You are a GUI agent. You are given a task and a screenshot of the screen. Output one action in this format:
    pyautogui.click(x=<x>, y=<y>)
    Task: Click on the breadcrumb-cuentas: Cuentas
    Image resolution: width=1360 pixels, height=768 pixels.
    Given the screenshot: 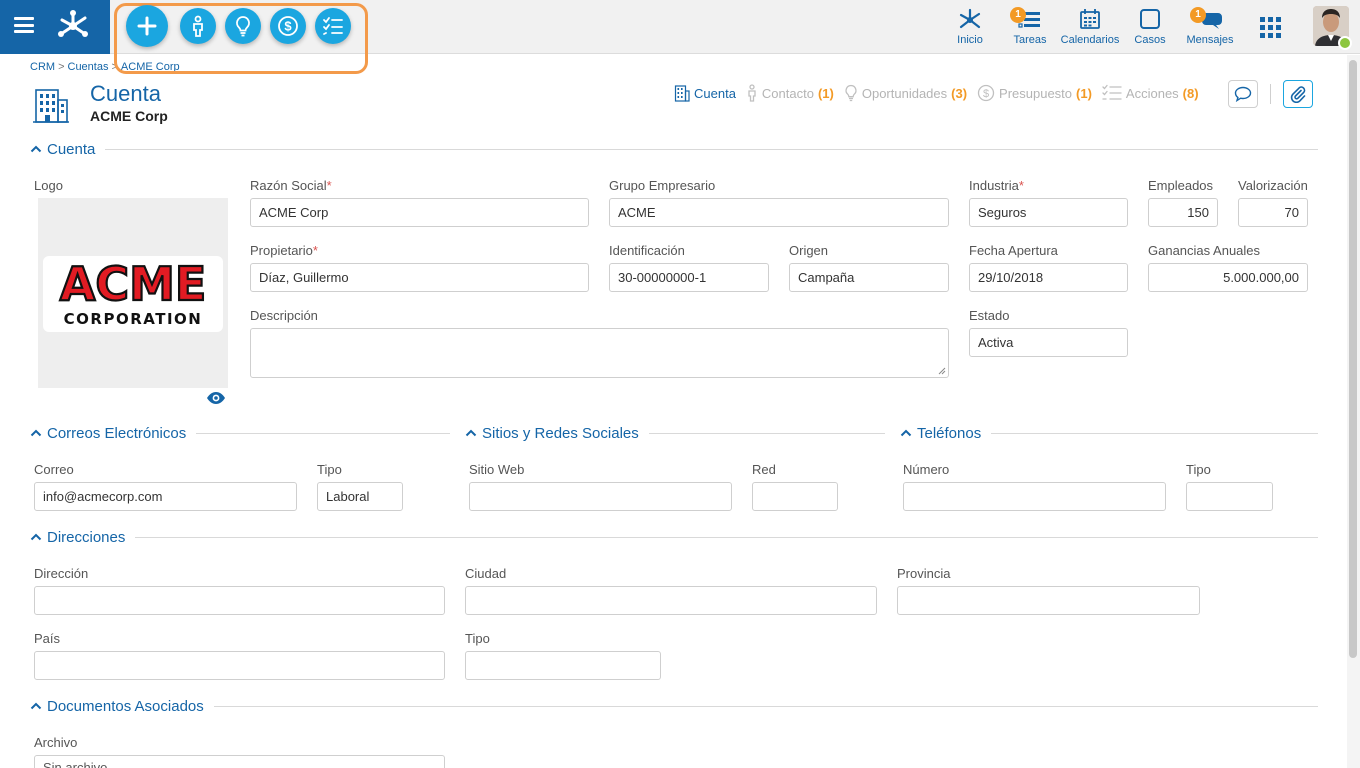 What is the action you would take?
    pyautogui.click(x=88, y=67)
    